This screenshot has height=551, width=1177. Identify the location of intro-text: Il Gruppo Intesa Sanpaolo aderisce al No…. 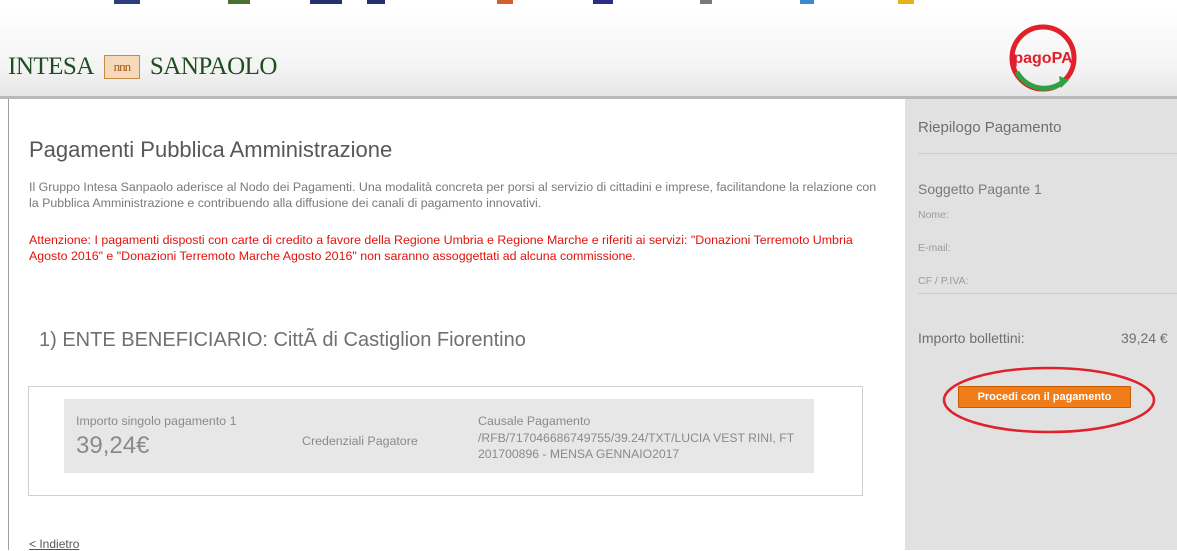
(453, 195).